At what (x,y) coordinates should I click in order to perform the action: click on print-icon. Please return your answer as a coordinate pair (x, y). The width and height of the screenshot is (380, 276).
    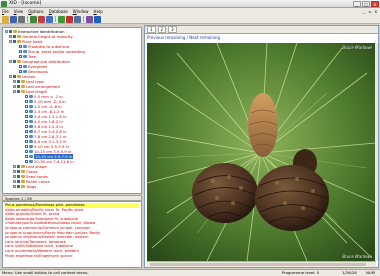
    Looking at the image, I should click on (21, 19).